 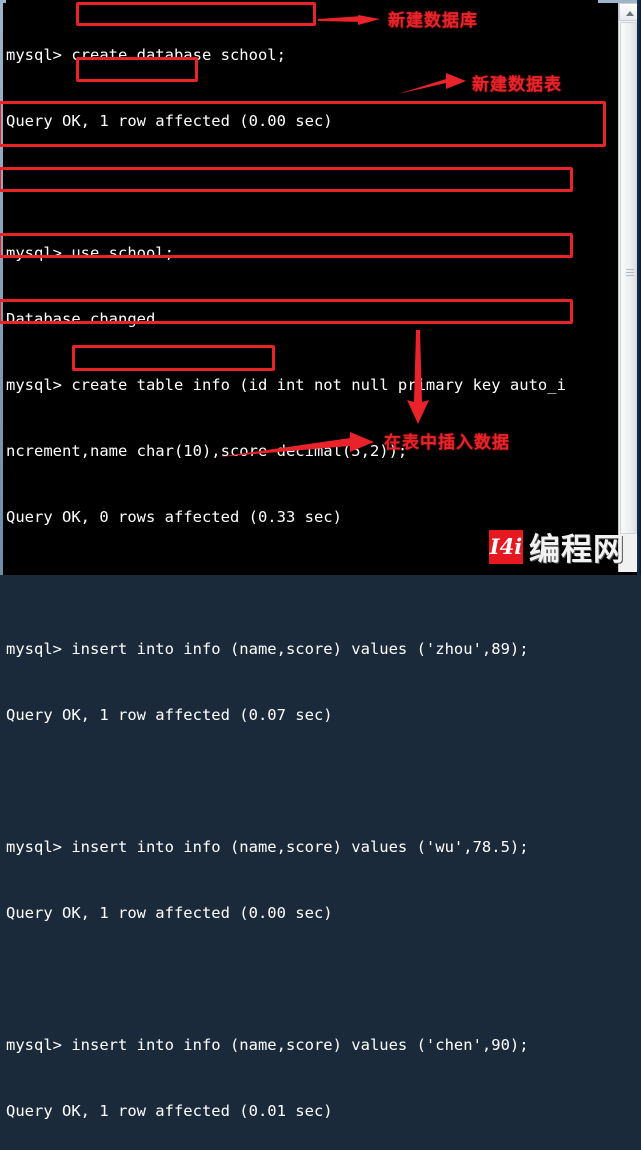 What do you see at coordinates (90, 253) in the screenshot?
I see `terminal-line: mysql> use school;` at bounding box center [90, 253].